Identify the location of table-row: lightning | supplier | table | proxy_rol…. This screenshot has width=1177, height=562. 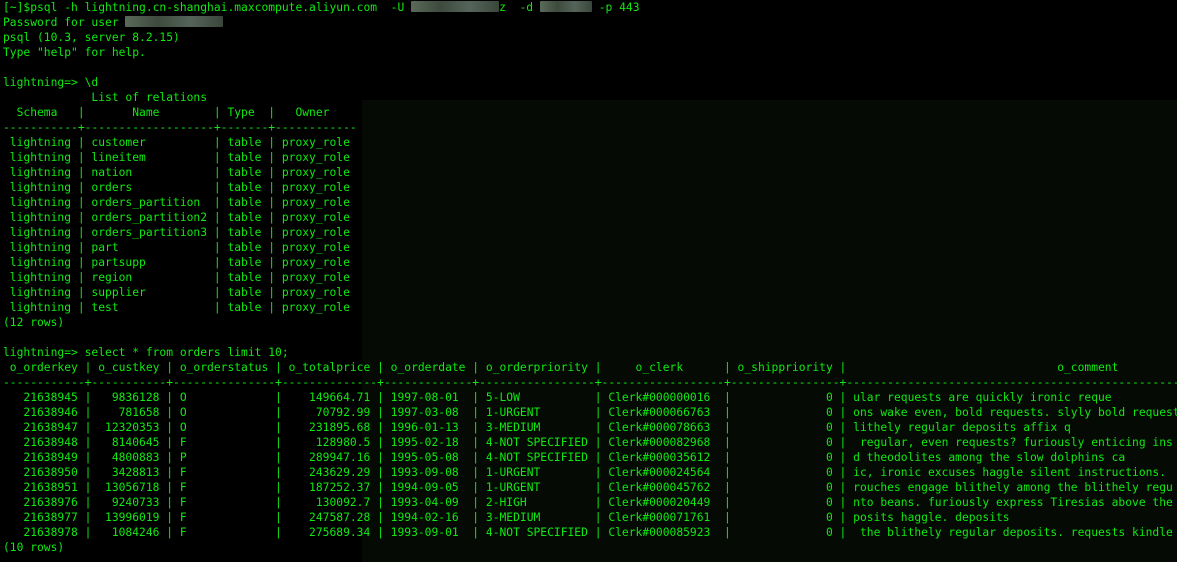
(176, 292).